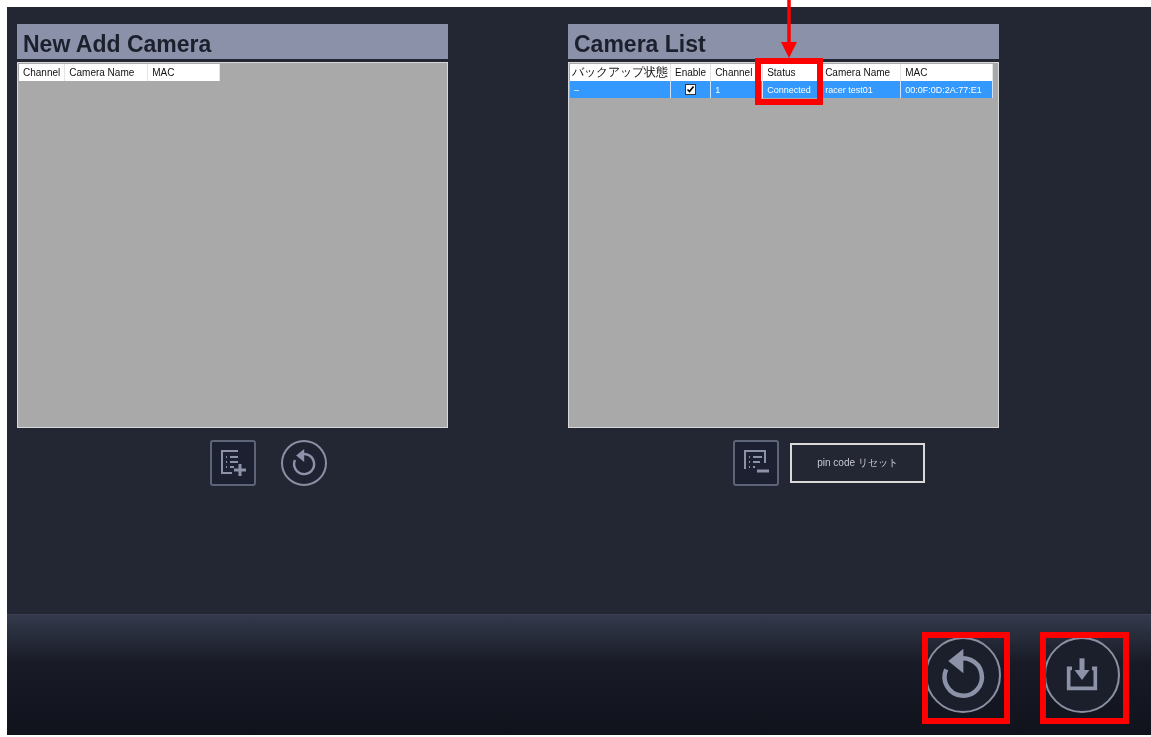 The image size is (1151, 737). I want to click on remove-camera-button, so click(756, 463).